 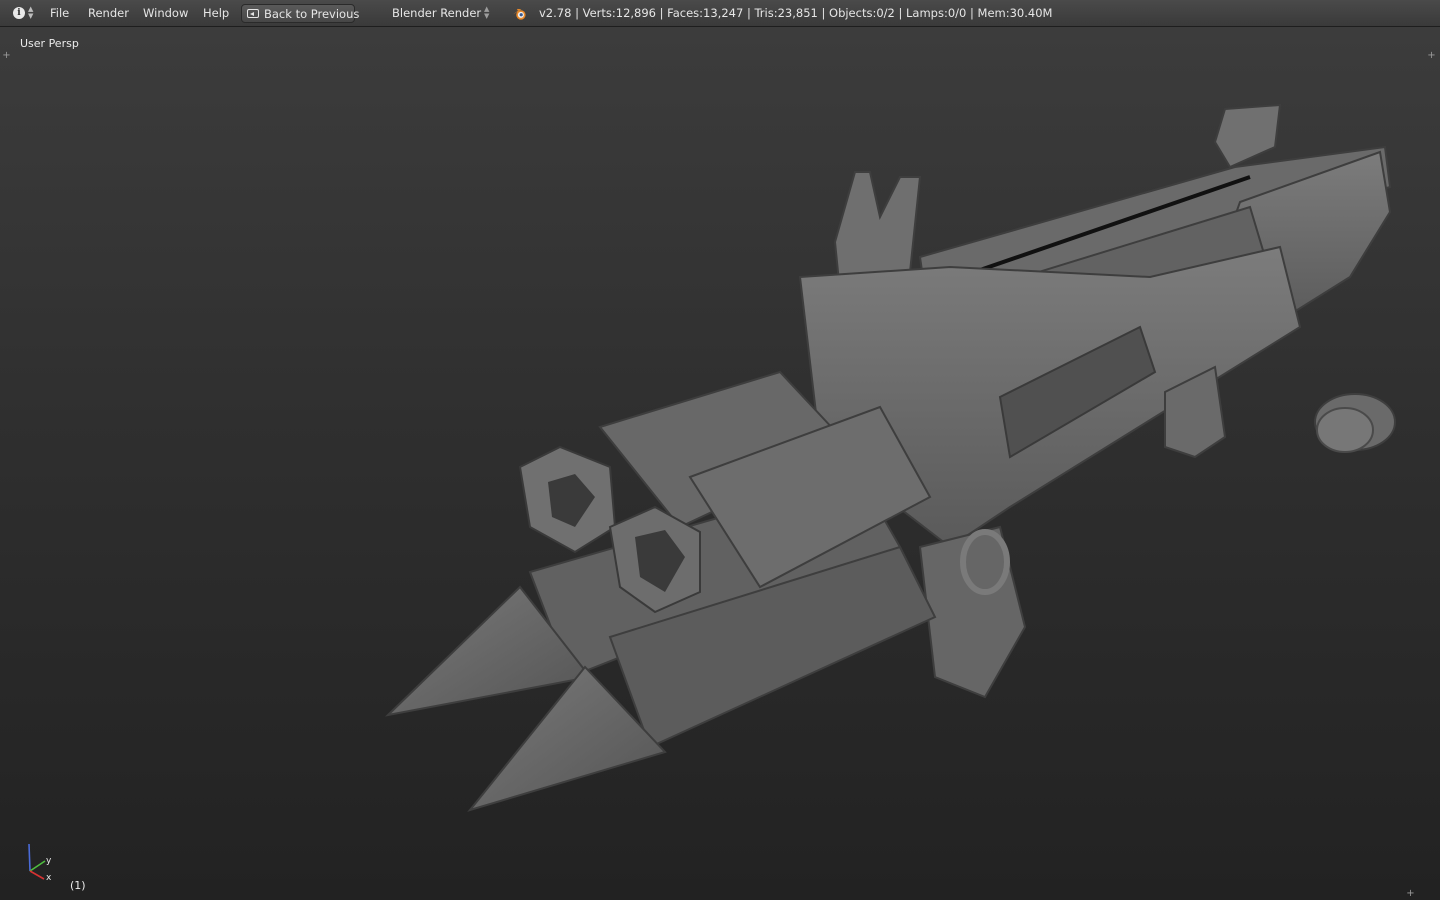 I want to click on blender-logo-icon, so click(x=519, y=14).